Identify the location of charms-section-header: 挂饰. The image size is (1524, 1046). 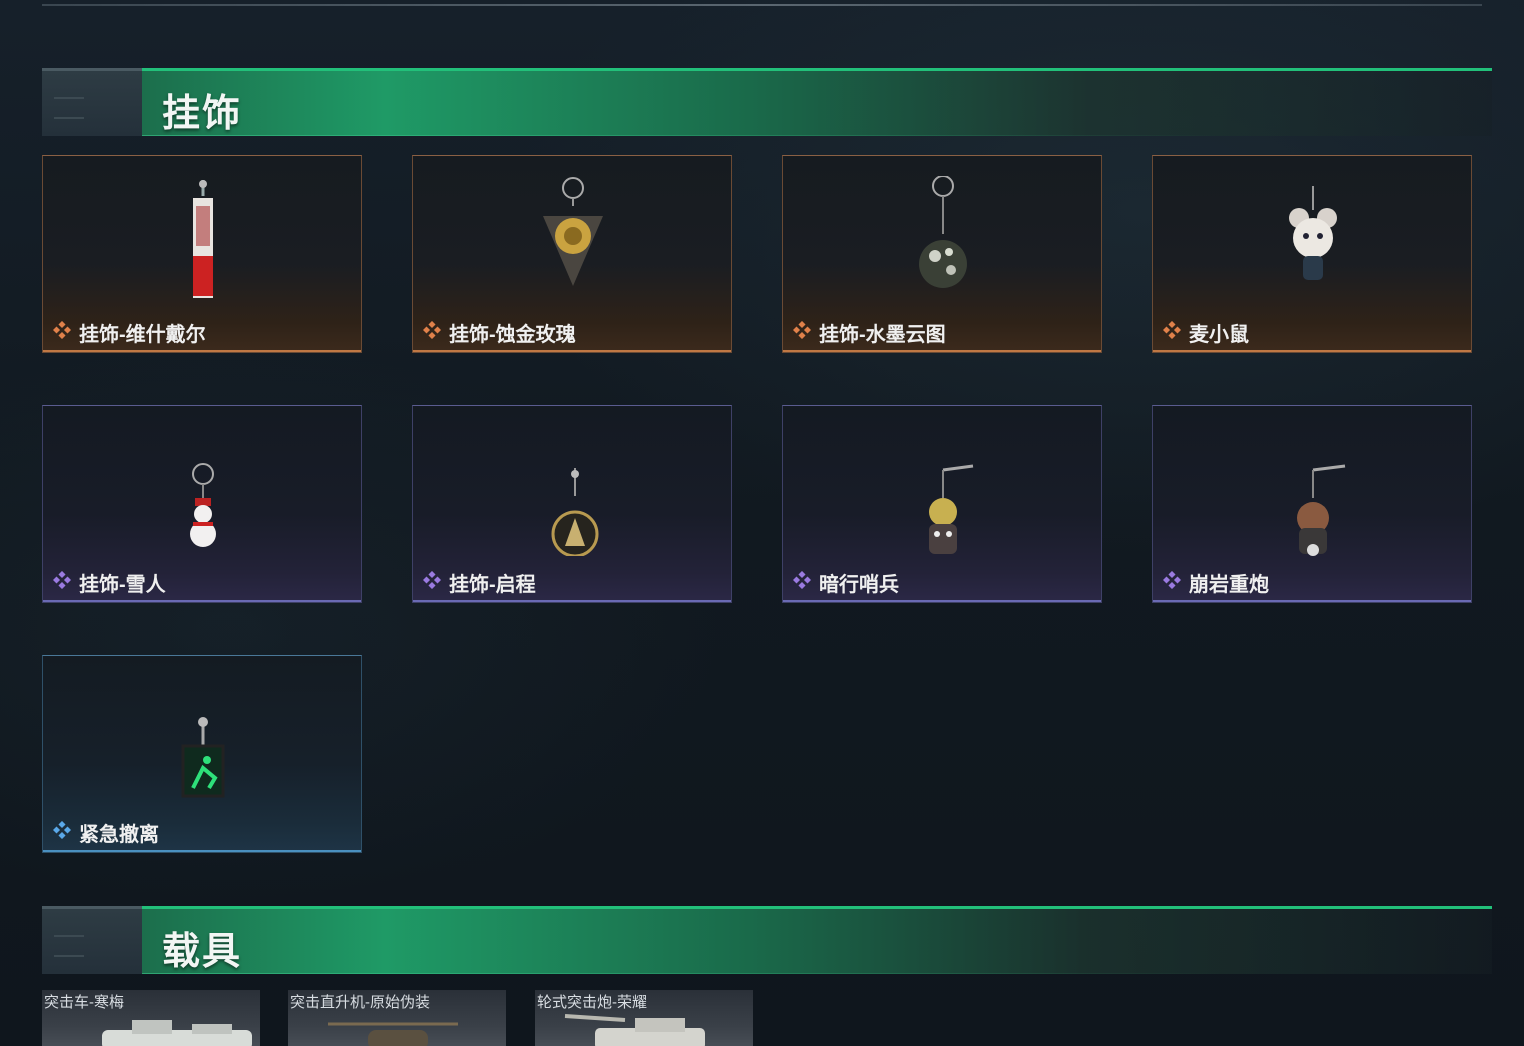
(767, 102).